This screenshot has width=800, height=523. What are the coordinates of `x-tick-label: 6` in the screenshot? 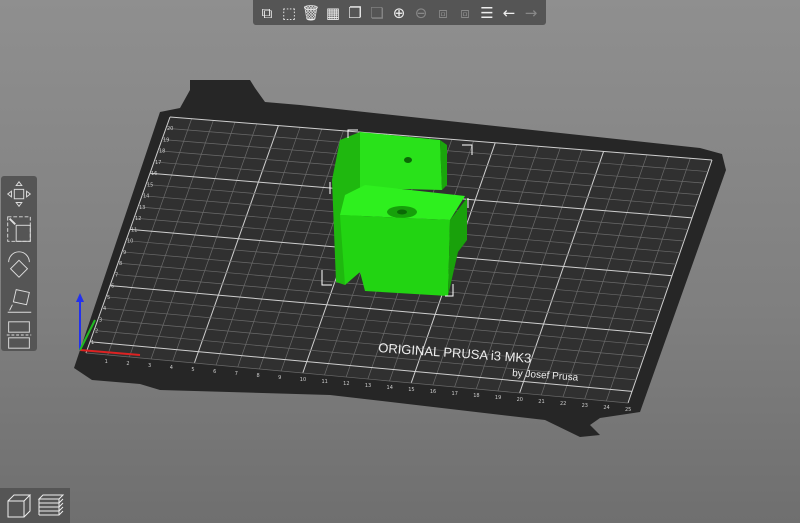 It's located at (214, 372).